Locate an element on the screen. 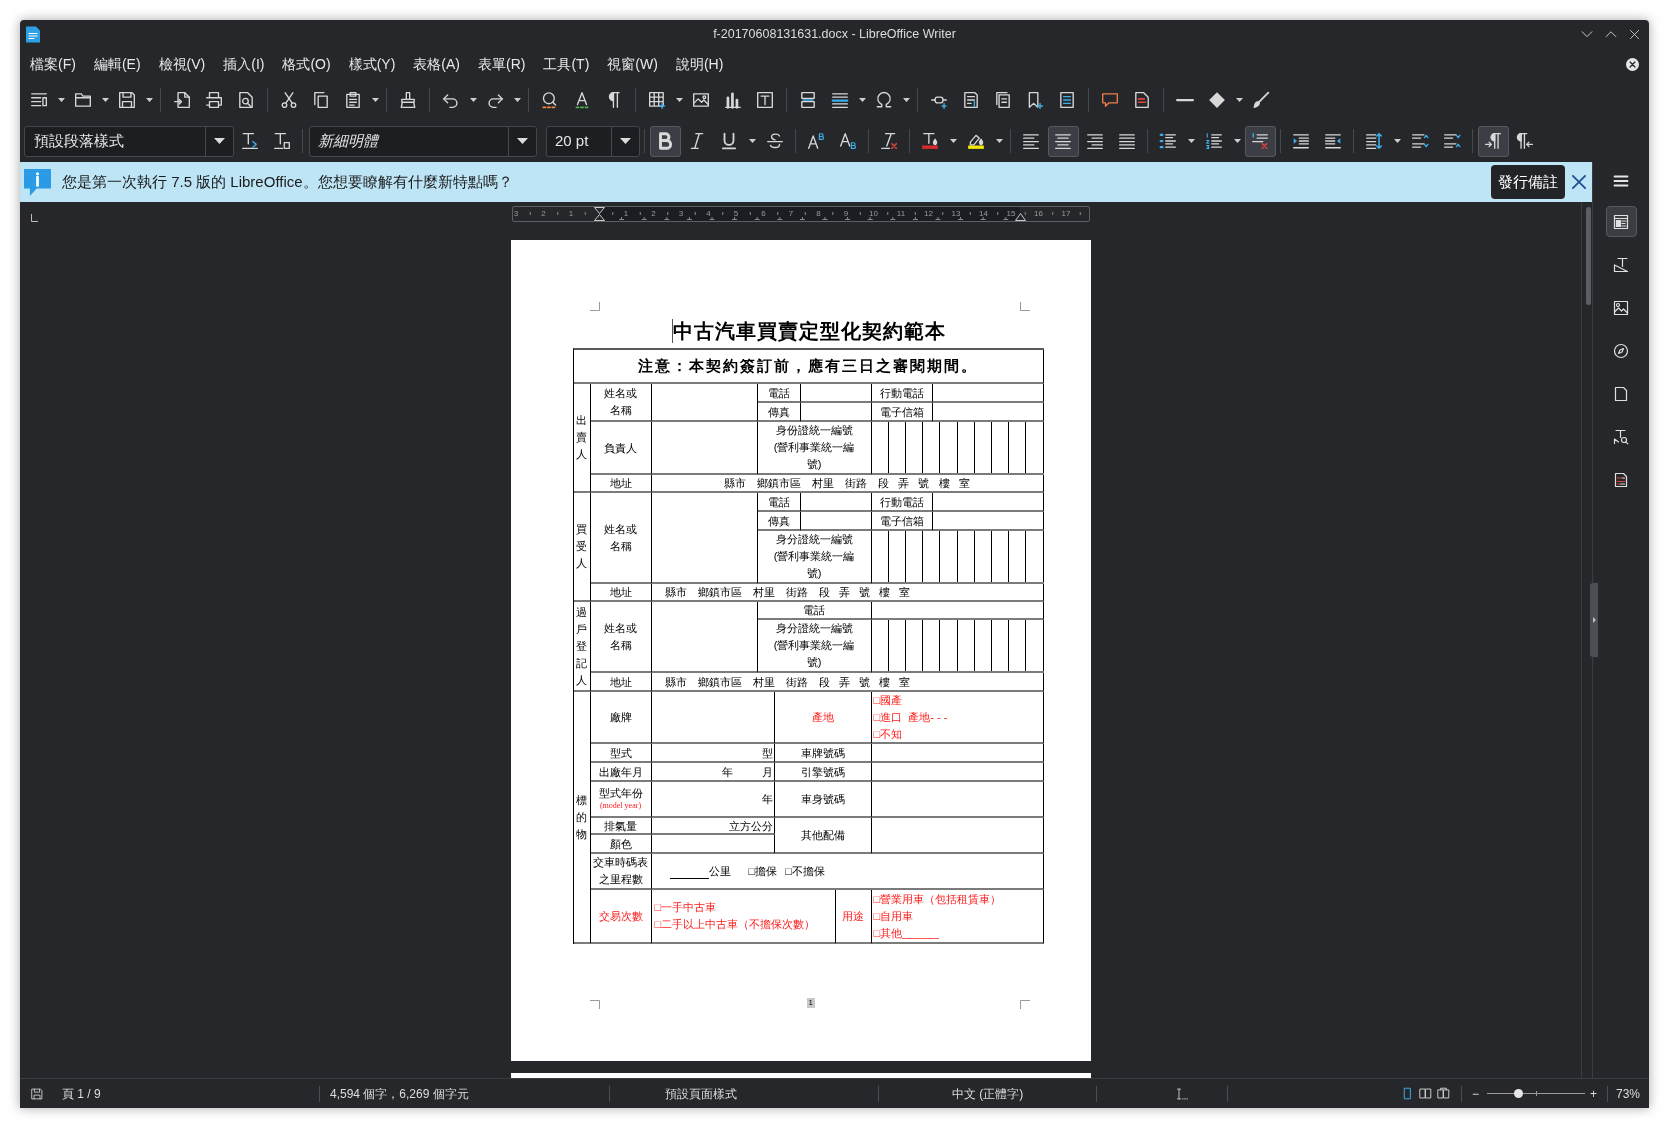 The width and height of the screenshot is (1669, 1124). book-view-icon is located at coordinates (1443, 1093).